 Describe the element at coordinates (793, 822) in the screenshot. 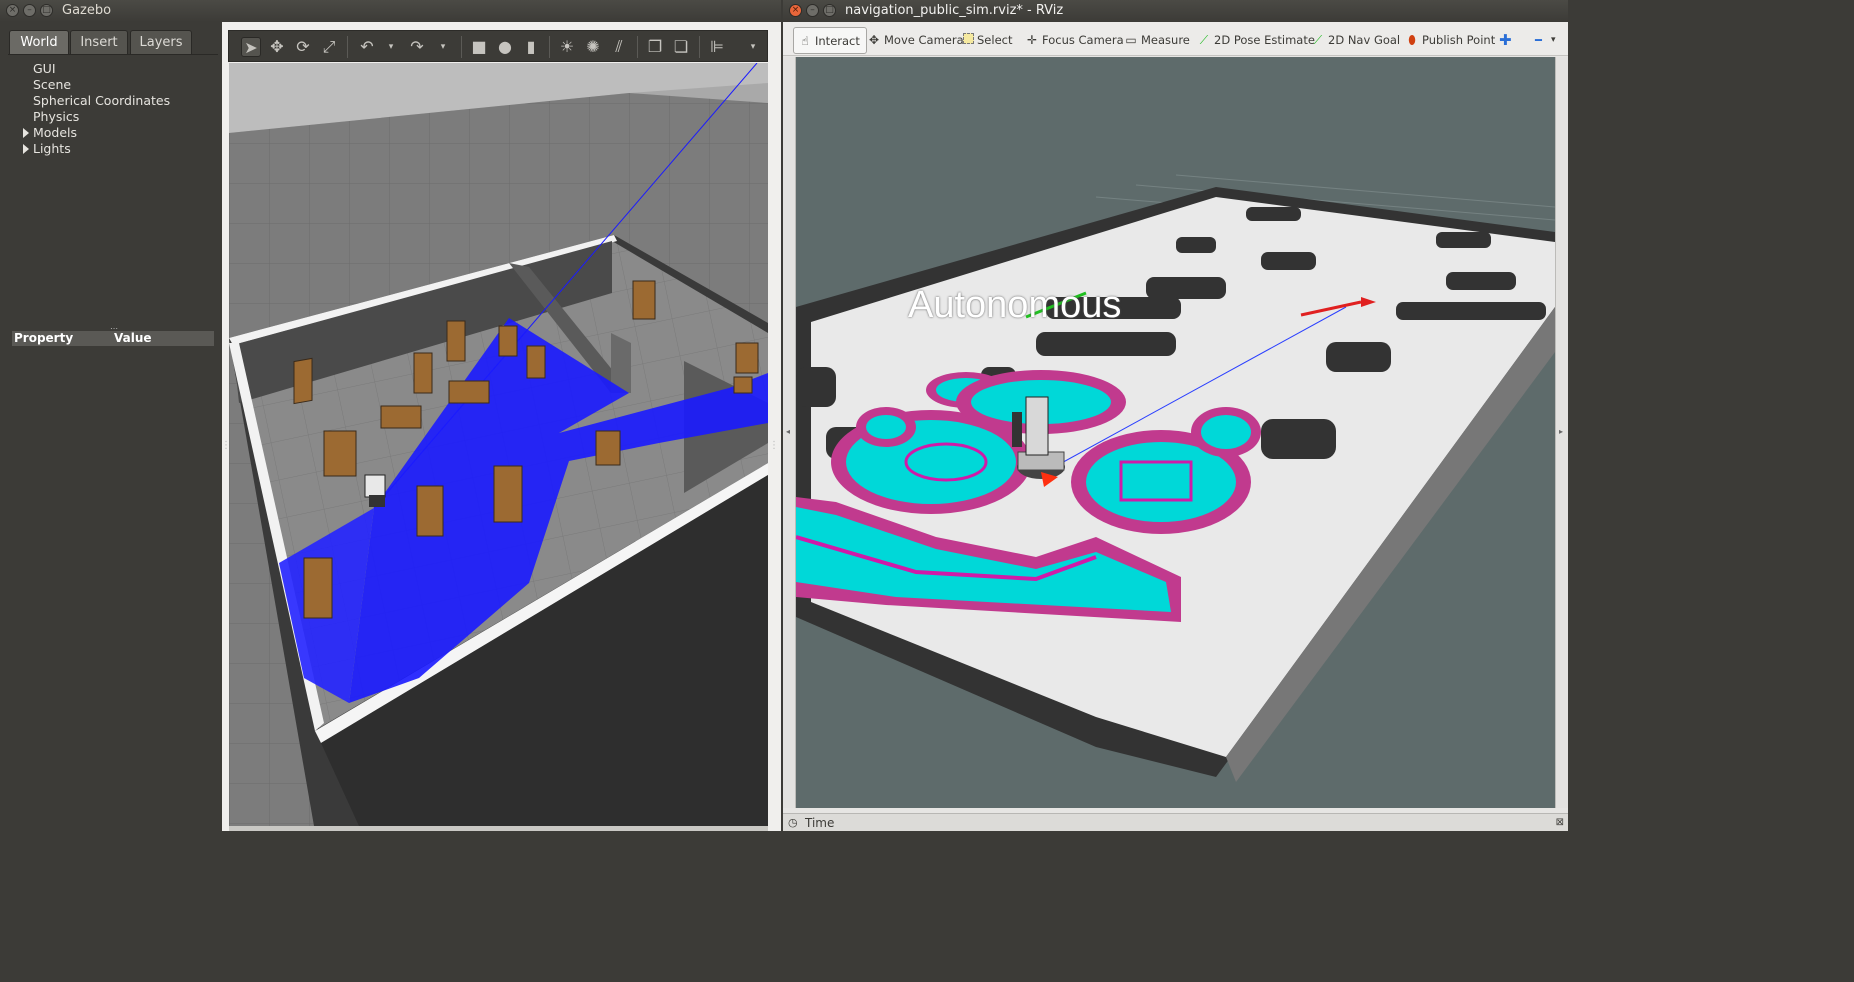

I see `clock-icon: ◷` at that location.